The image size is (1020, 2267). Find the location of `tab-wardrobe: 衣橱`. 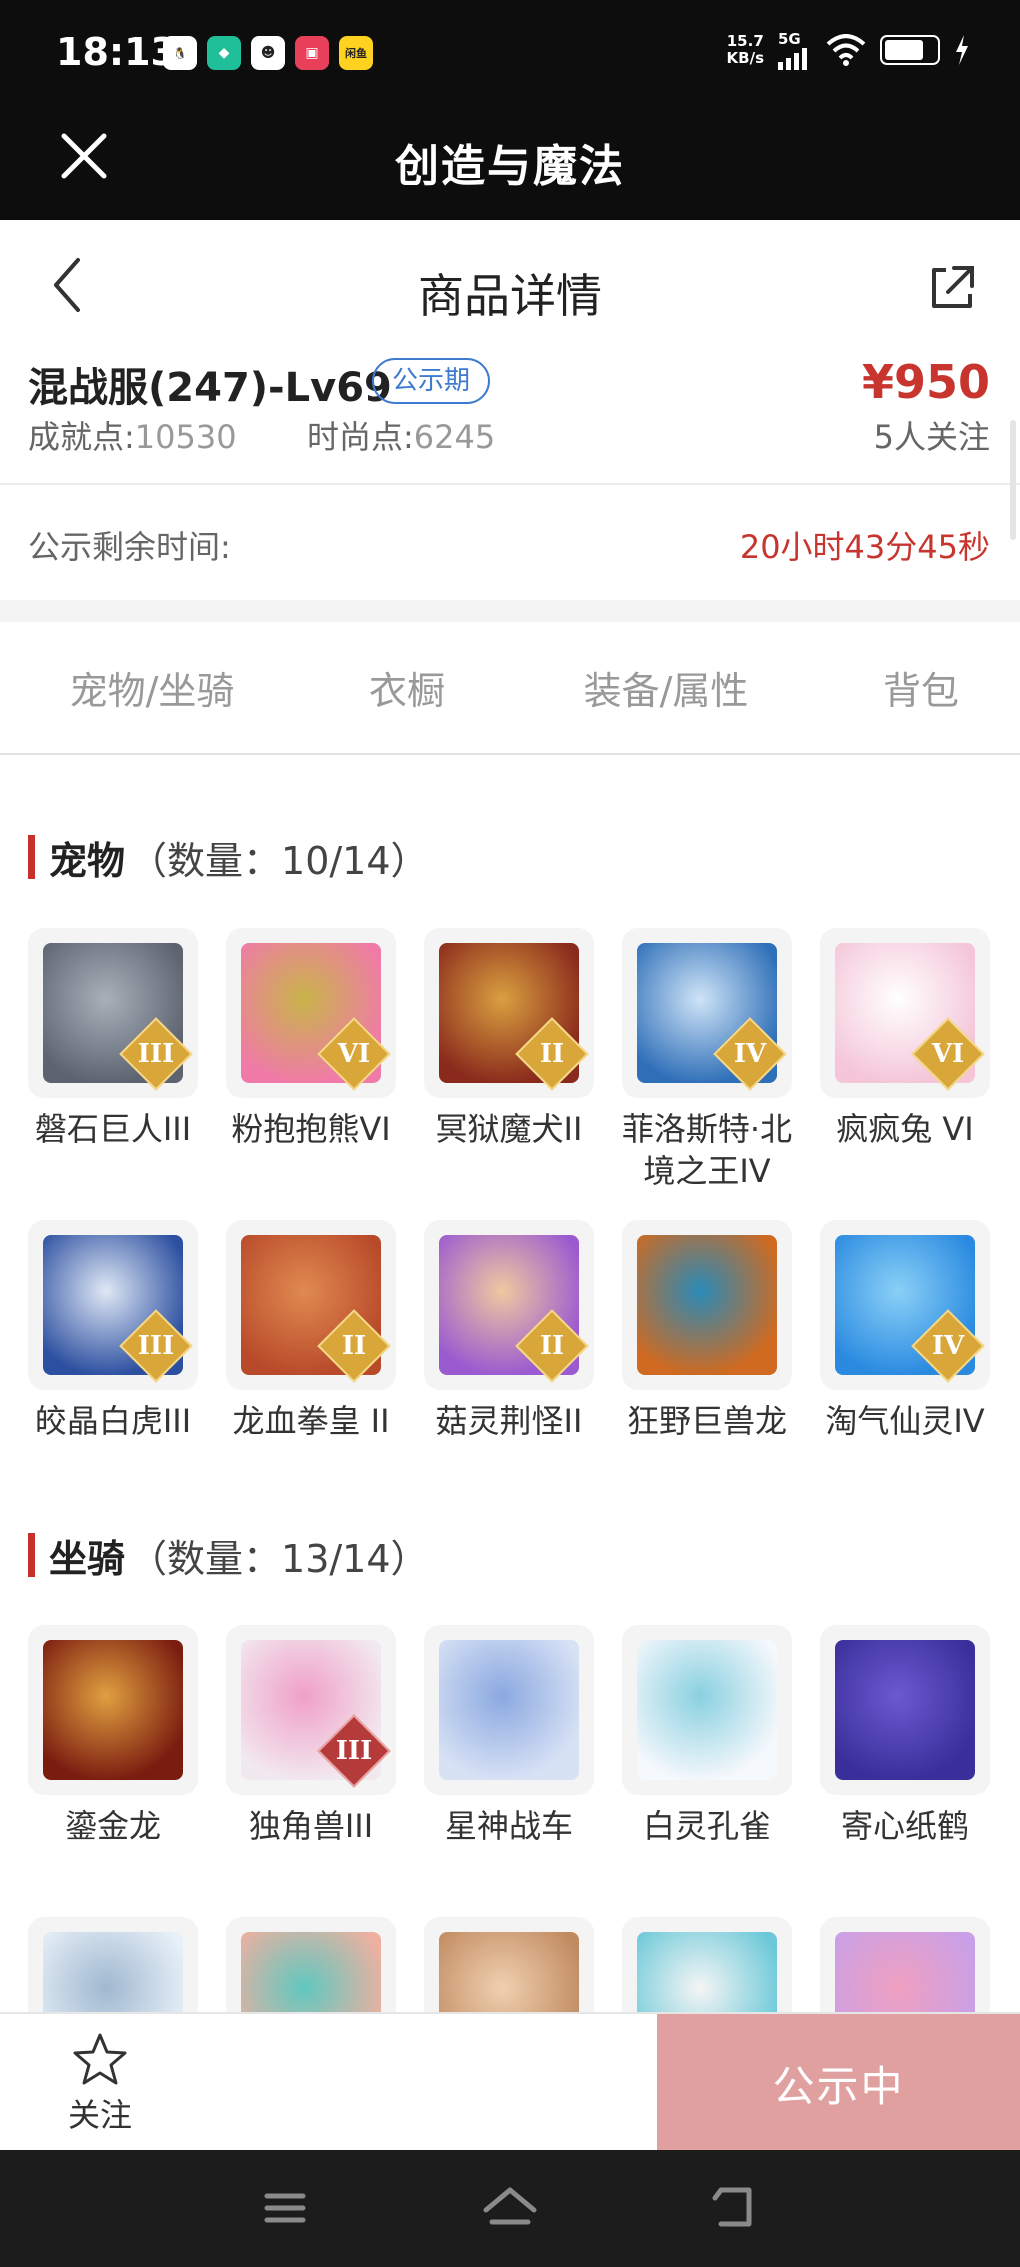

tab-wardrobe: 衣橱 is located at coordinates (407, 687).